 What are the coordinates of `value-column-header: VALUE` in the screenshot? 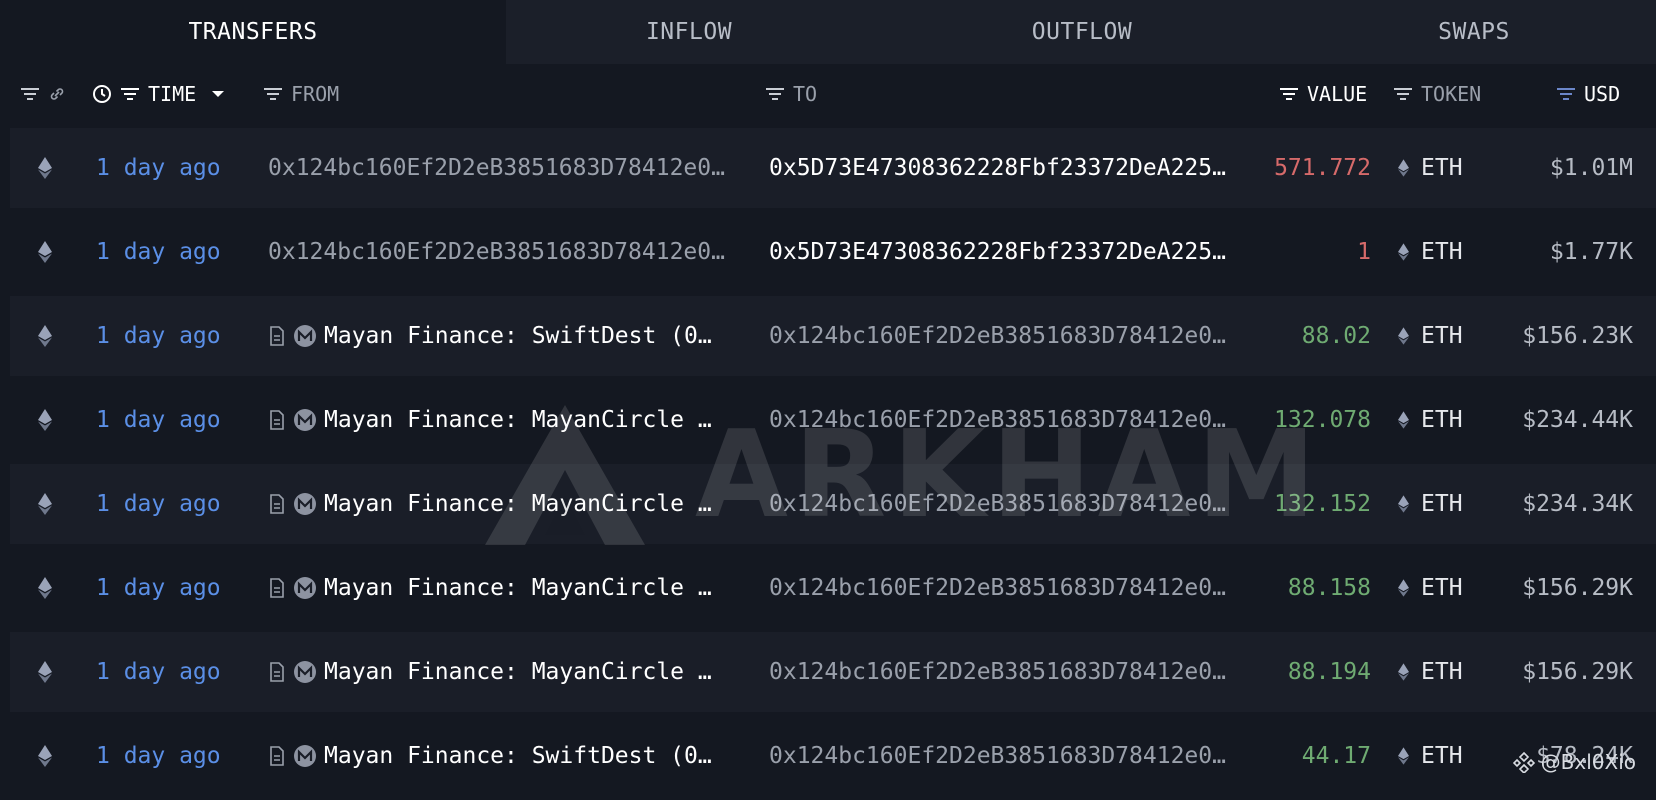 It's located at (1323, 94).